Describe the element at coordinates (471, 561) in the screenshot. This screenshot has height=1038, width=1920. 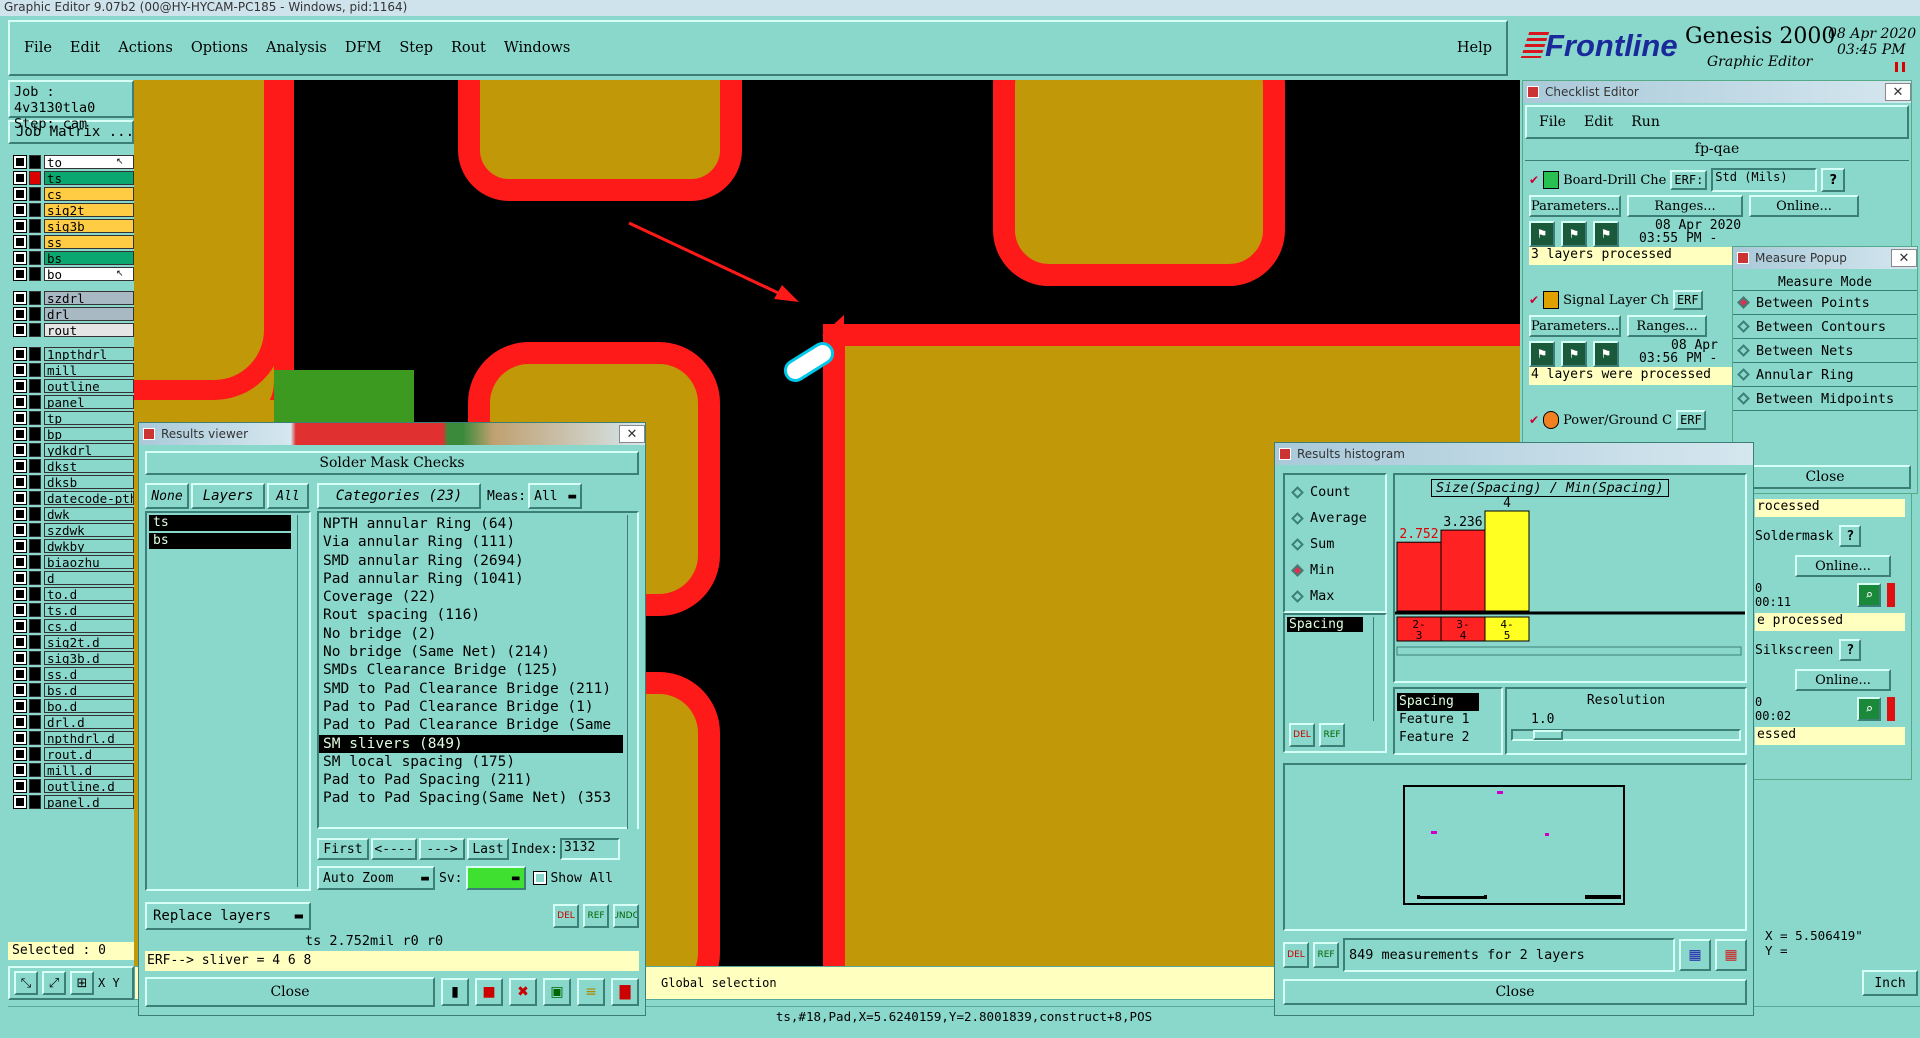
I see `category-item: SMD annular Ring (2694)` at that location.